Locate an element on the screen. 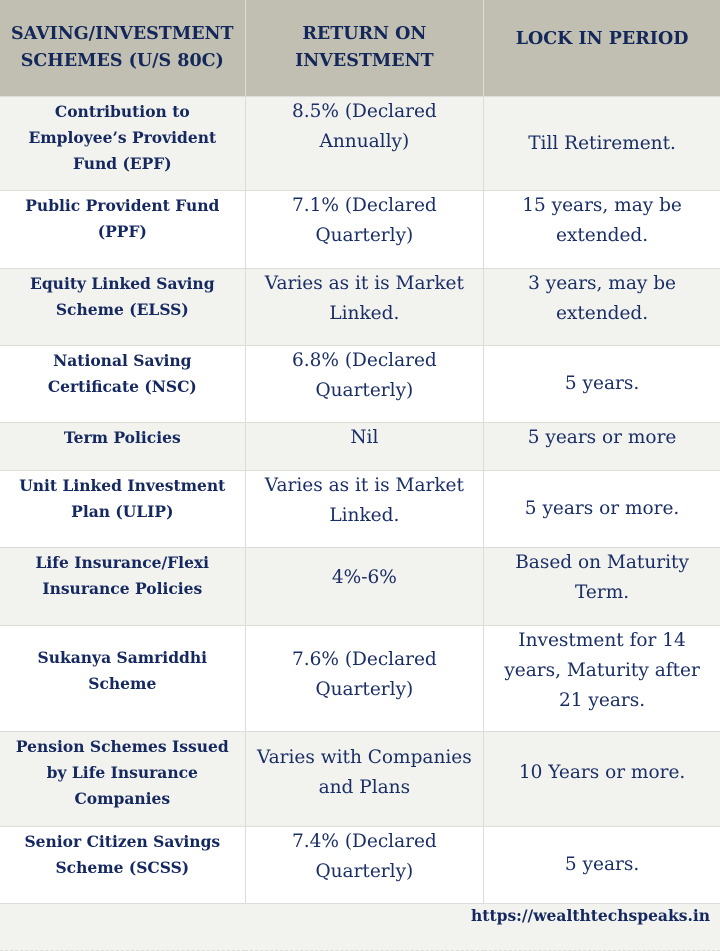 This screenshot has width=720, height=951. lock-in-cell: Based on Maturity Term. is located at coordinates (601, 586).